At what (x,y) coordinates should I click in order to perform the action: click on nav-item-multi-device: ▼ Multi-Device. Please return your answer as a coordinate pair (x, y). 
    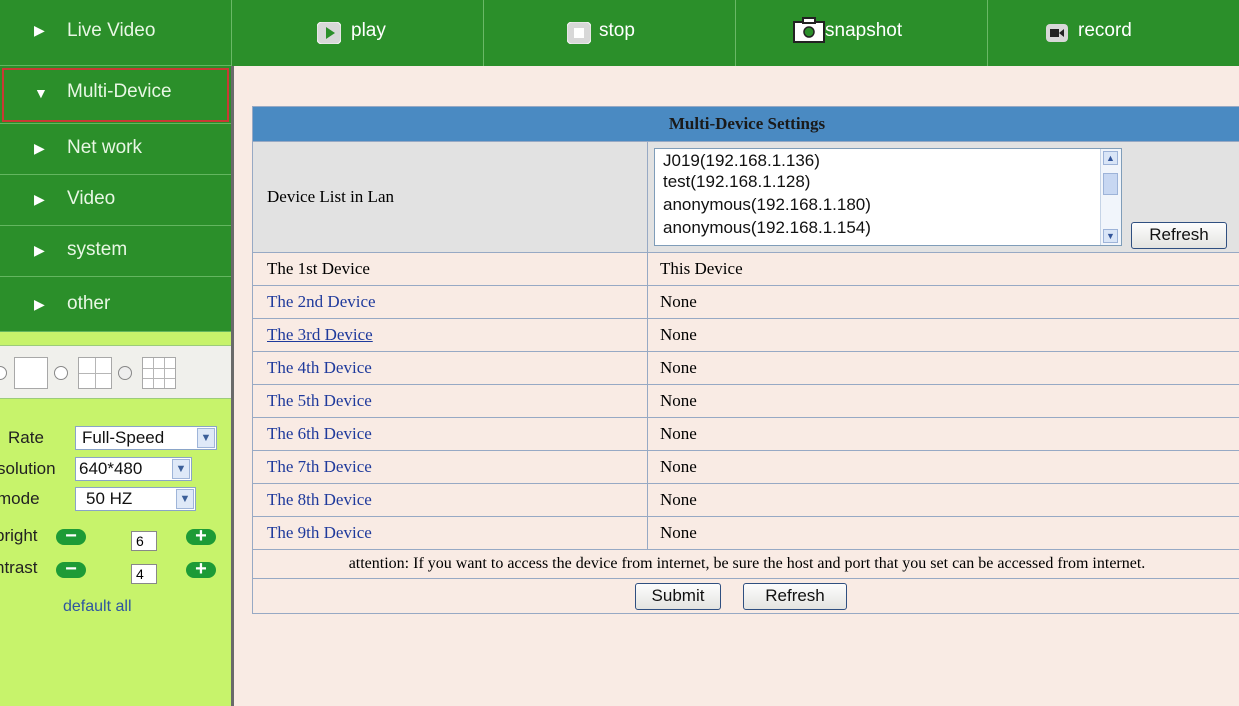
    Looking at the image, I should click on (115, 95).